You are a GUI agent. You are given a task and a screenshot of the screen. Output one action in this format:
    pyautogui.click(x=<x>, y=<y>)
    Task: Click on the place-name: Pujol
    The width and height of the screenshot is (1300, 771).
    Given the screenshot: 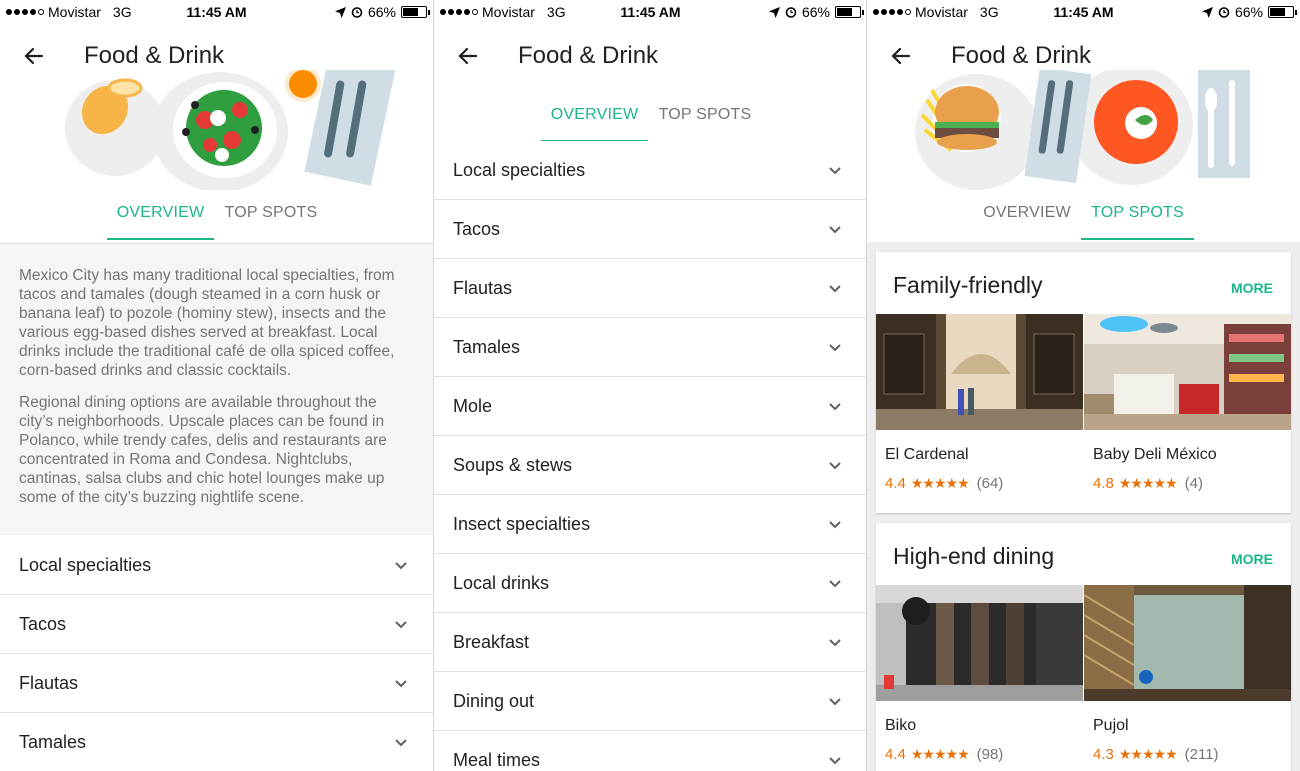 What is the action you would take?
    pyautogui.click(x=1111, y=725)
    